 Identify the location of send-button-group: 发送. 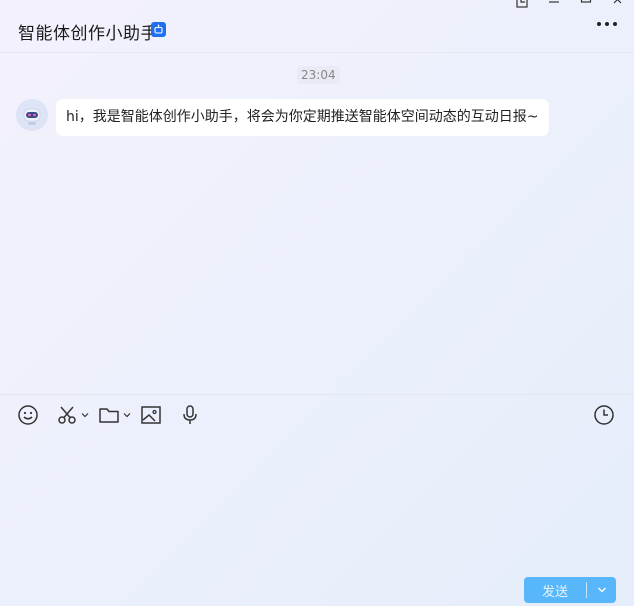
(570, 590).